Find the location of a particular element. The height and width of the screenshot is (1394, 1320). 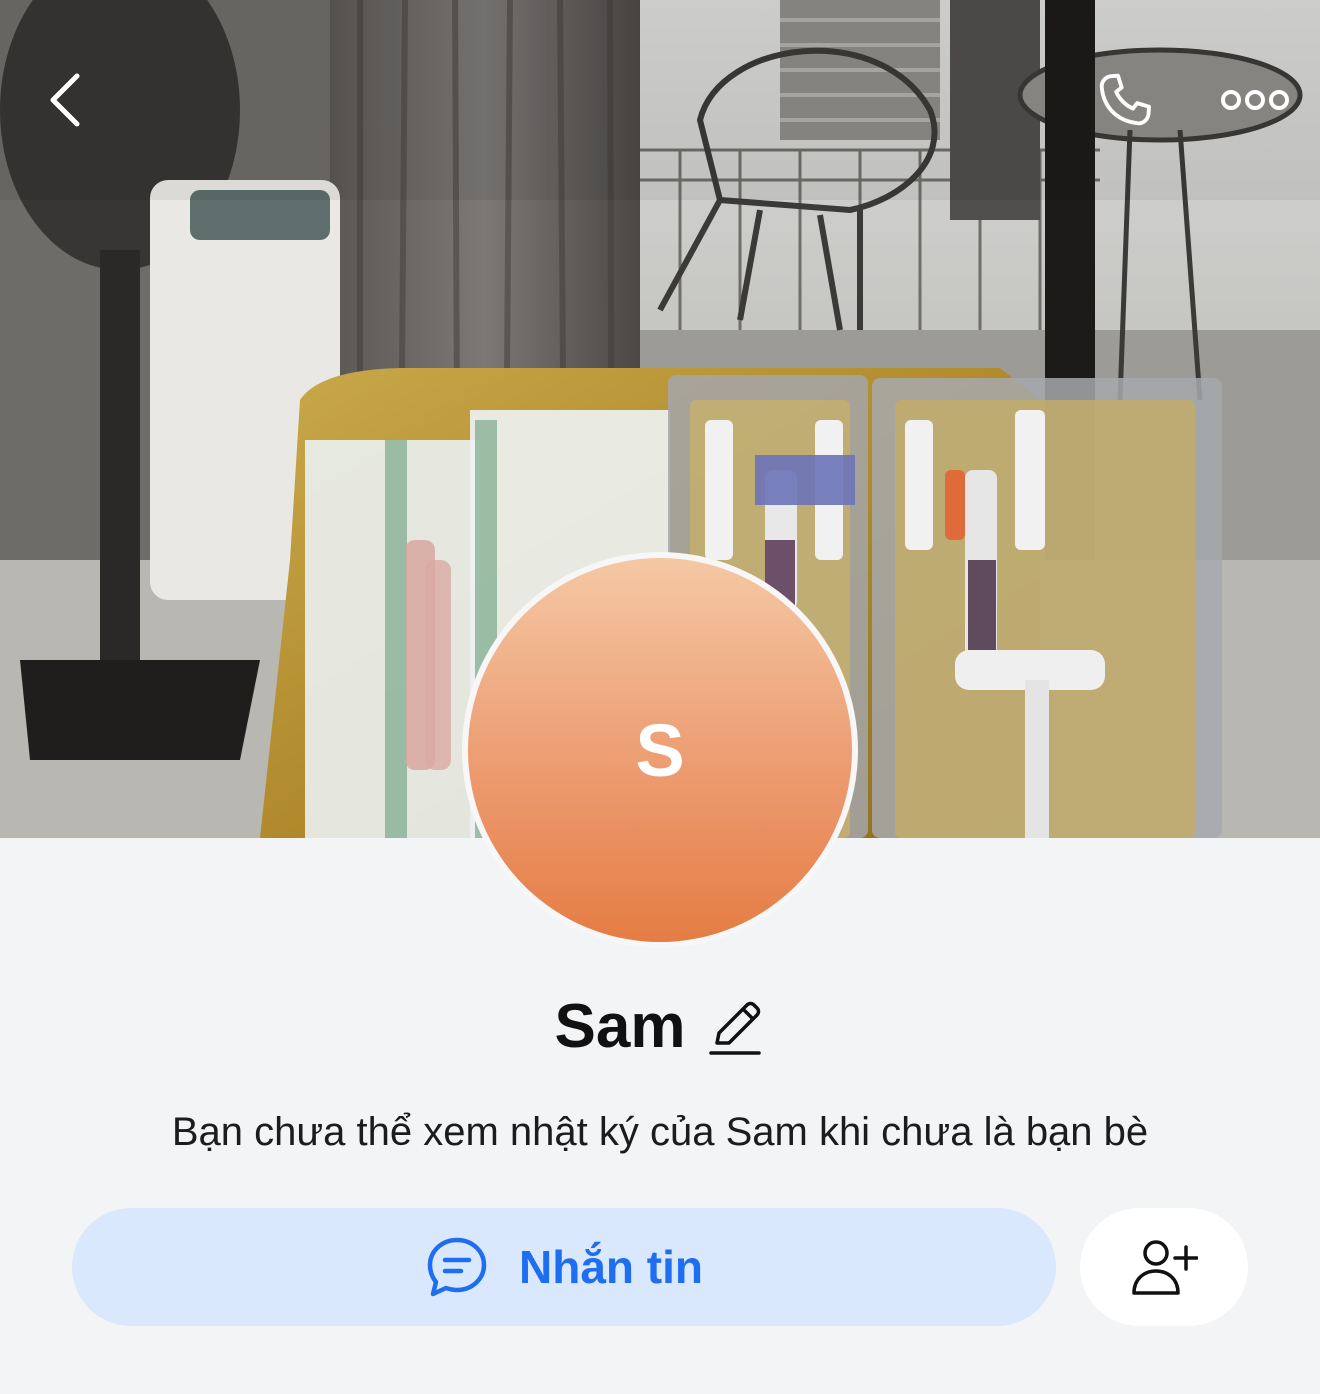

profile-name: Sam is located at coordinates (620, 1026).